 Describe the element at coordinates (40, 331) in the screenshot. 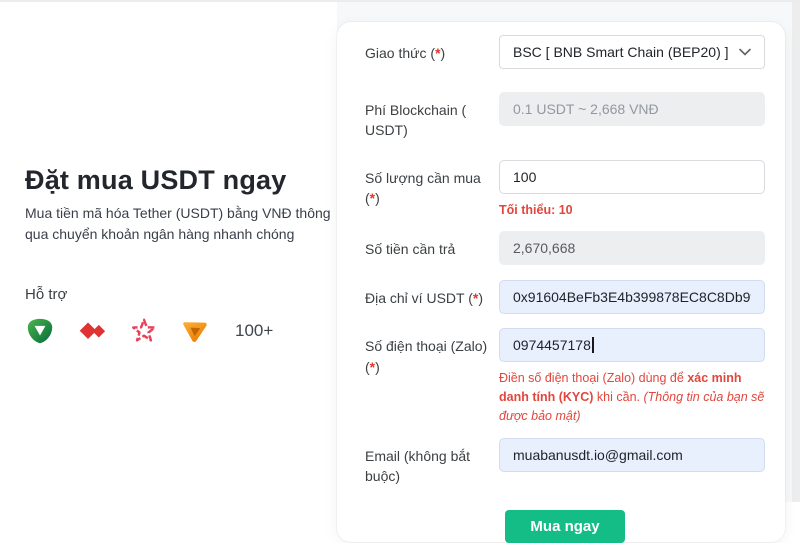

I see `vietcombank-shield-icon` at that location.